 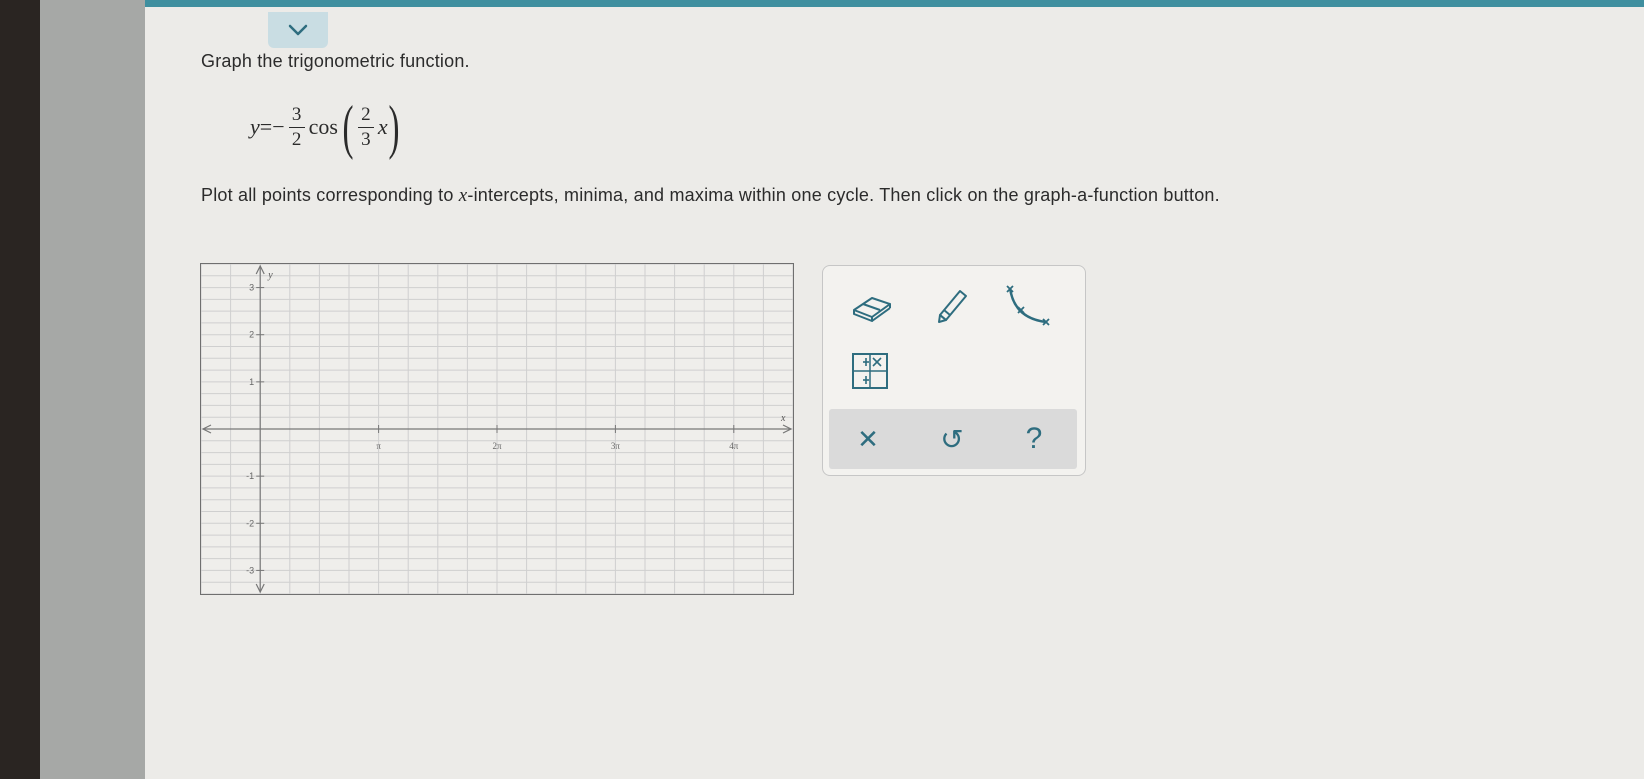 I want to click on action-bar: ✕ ↺ ?, so click(x=953, y=439).